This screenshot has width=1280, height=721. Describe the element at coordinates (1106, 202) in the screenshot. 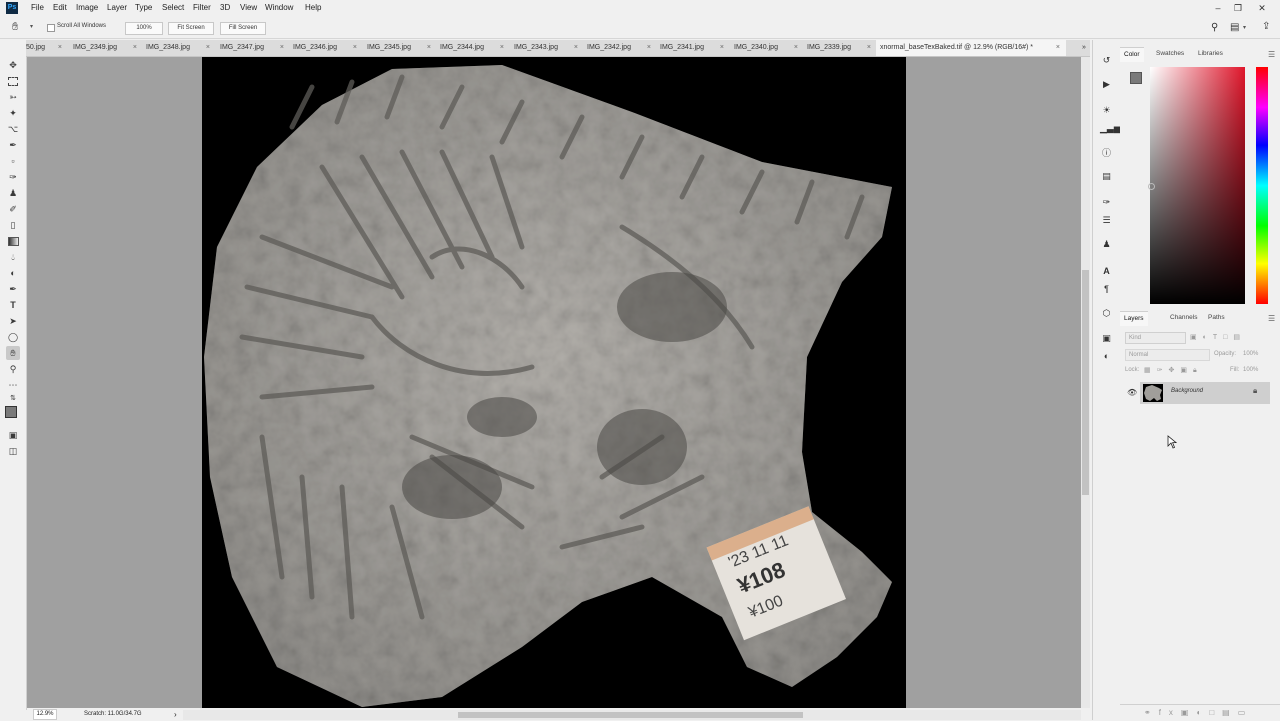

I see `brushes-panel-icon: ✑` at that location.